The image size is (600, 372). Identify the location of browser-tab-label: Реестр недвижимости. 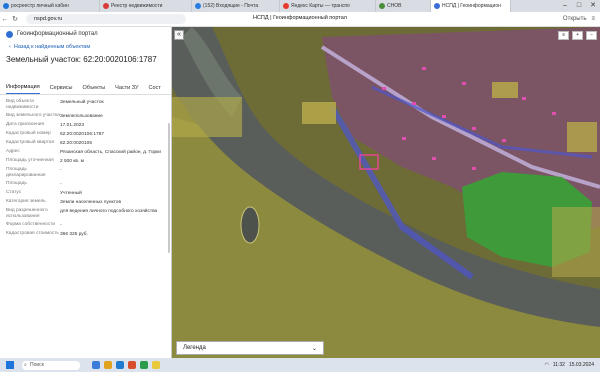
(137, 6).